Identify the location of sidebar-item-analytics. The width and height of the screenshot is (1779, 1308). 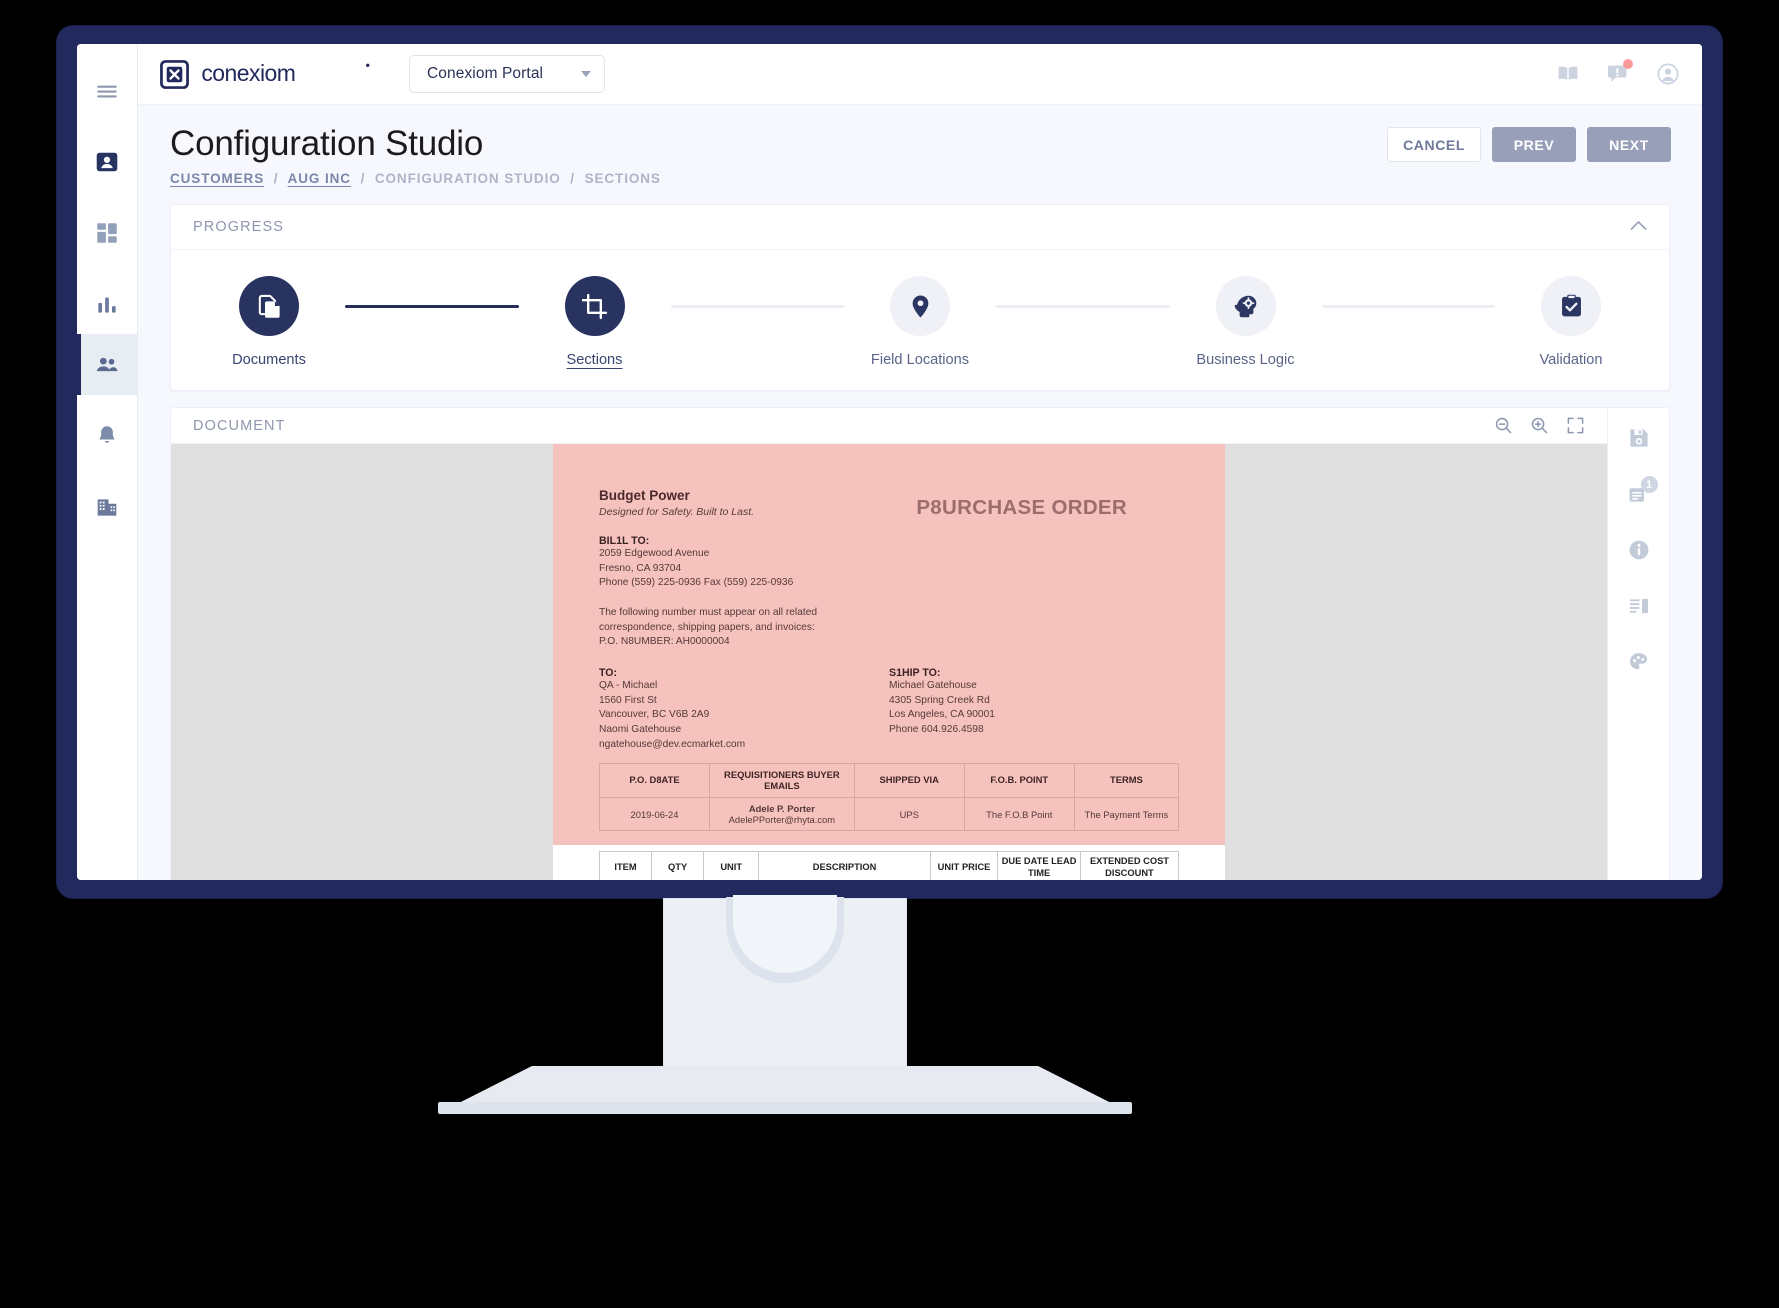
(107, 303).